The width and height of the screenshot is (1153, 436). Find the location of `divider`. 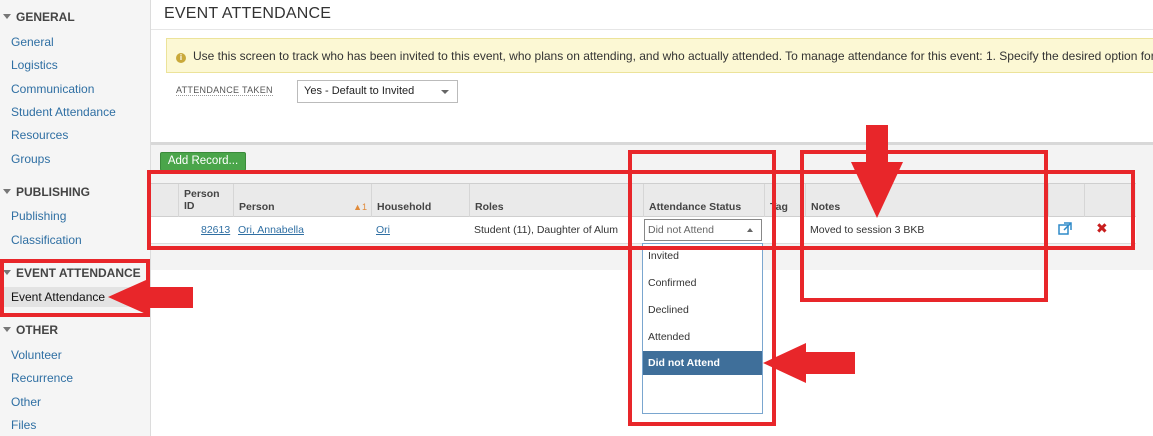

divider is located at coordinates (652, 29).